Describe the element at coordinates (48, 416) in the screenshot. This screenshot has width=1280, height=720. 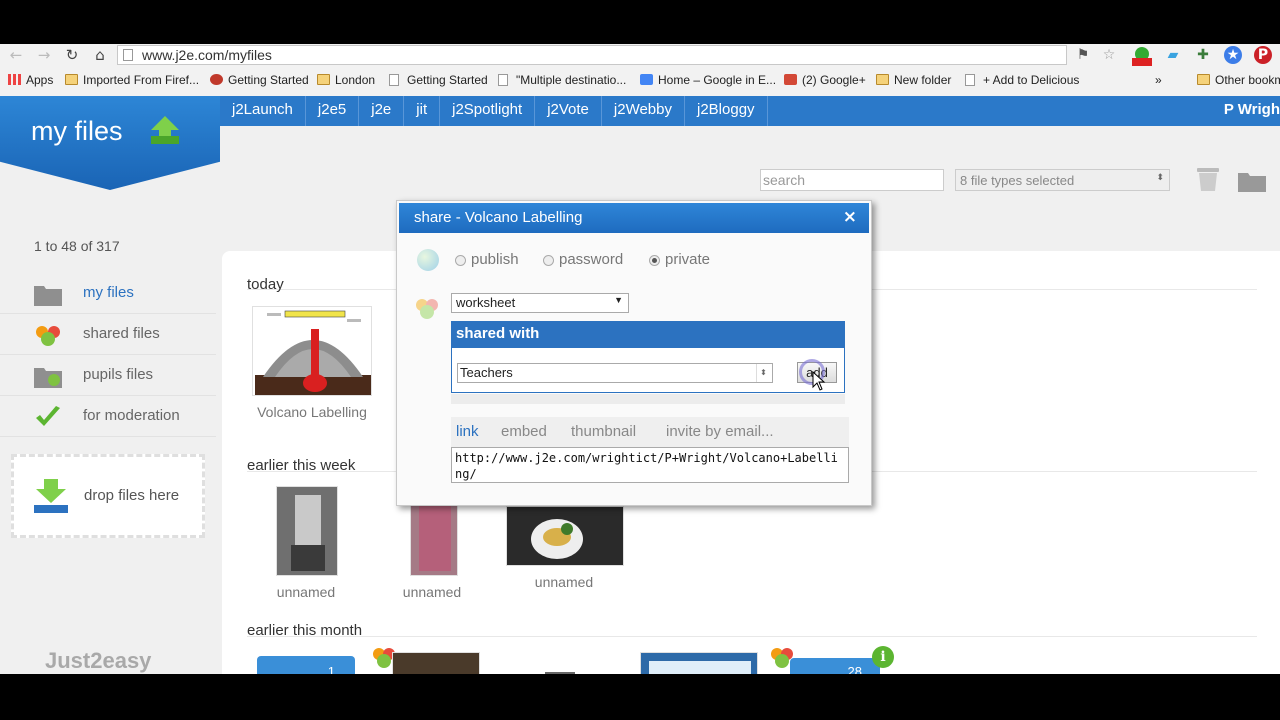
I see `checkmark-icon` at that location.